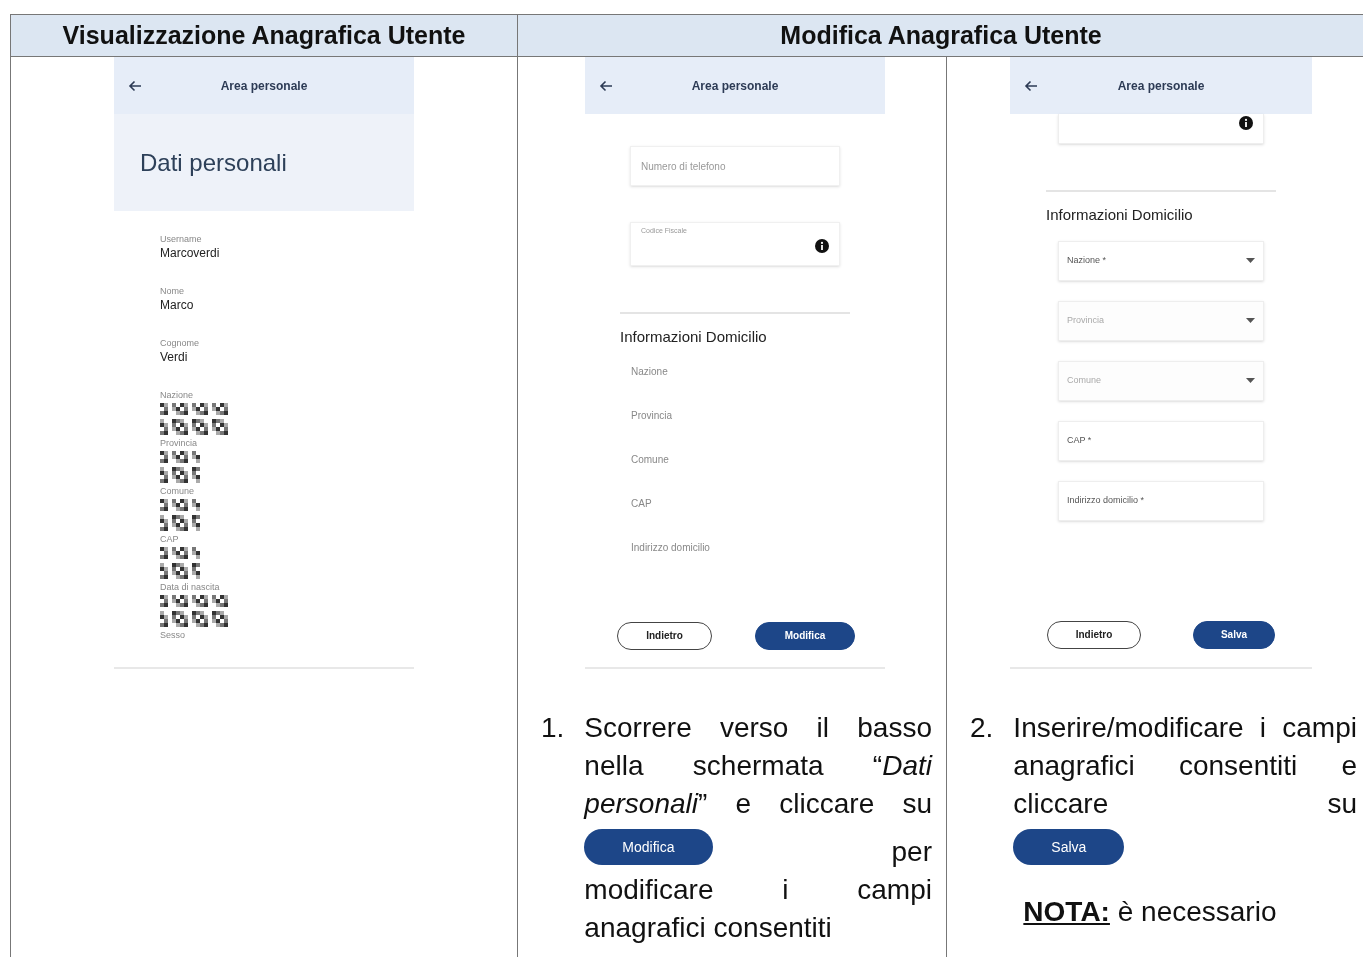  I want to click on field-label: Nazione *, so click(1087, 260).